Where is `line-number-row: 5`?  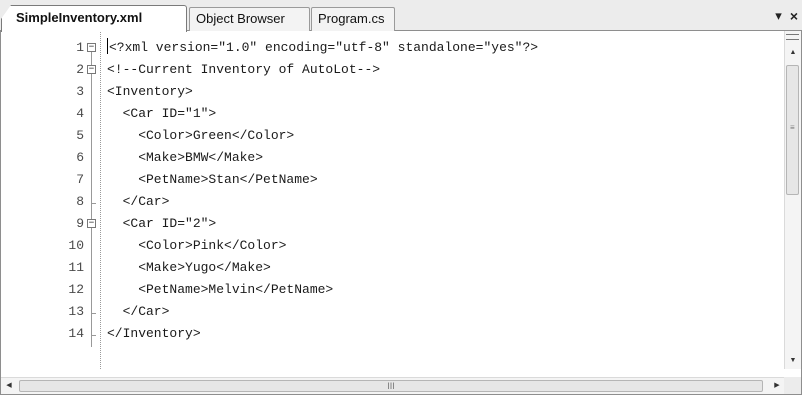
line-number-row: 5 is located at coordinates (42, 136).